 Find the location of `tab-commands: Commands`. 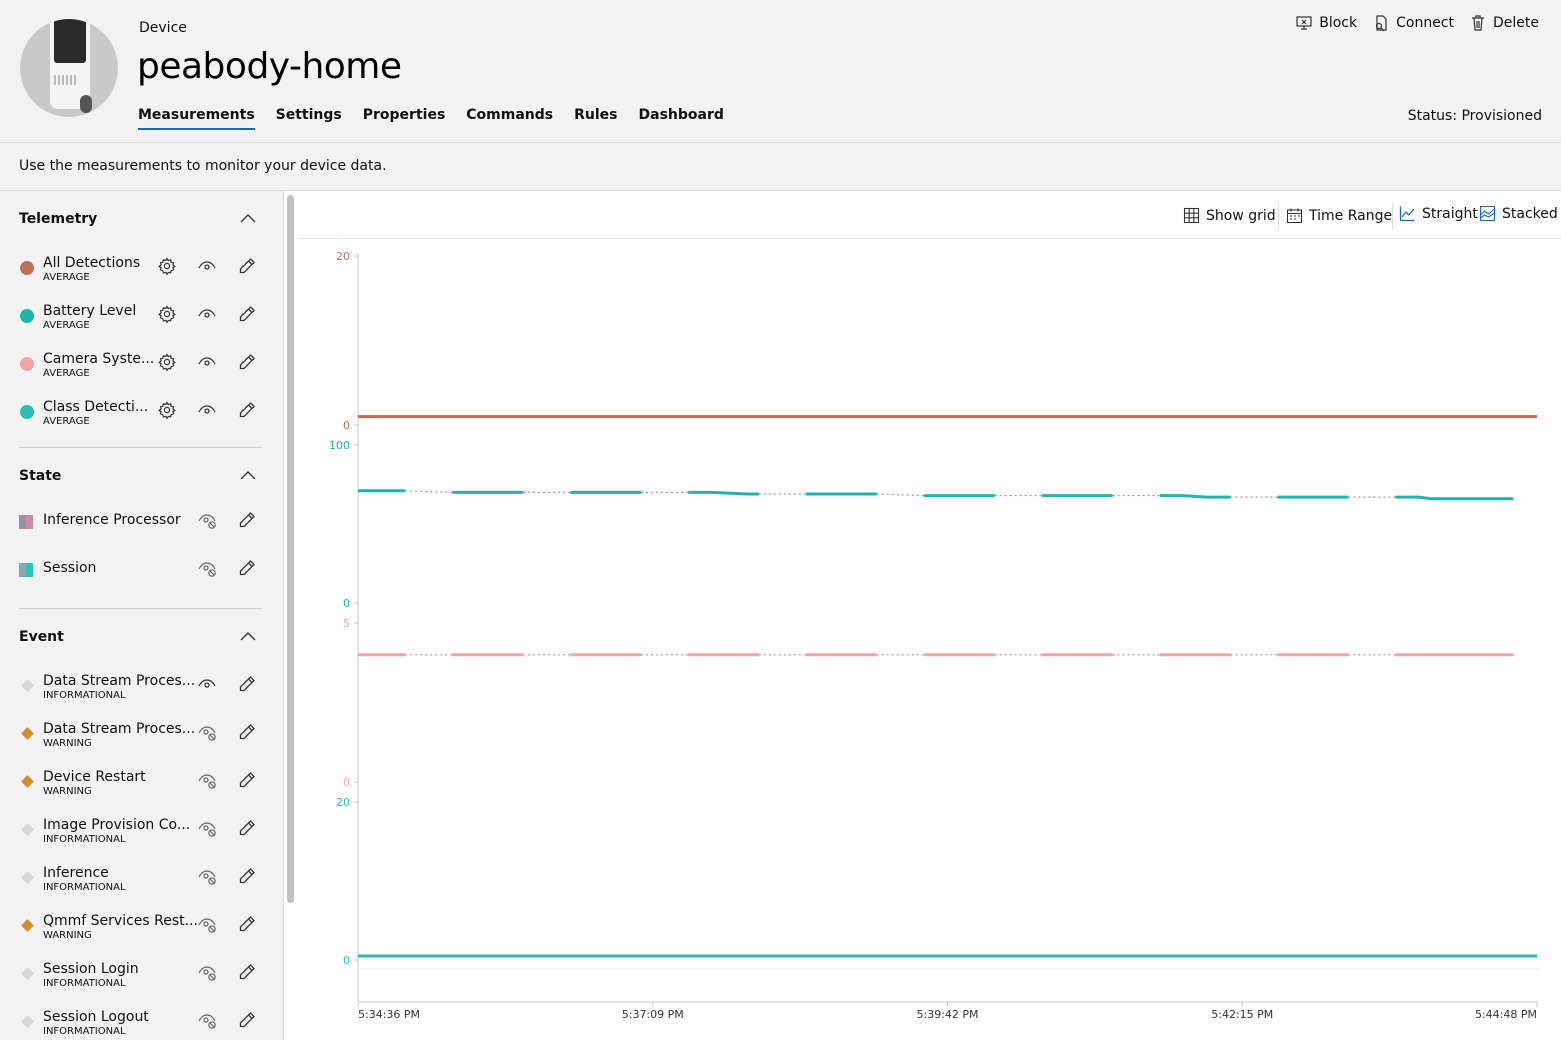

tab-commands: Commands is located at coordinates (509, 118).